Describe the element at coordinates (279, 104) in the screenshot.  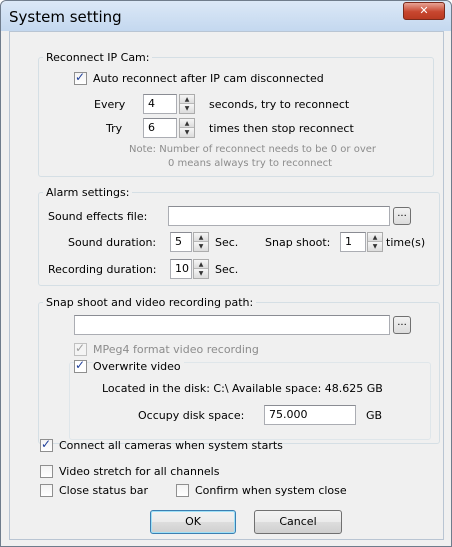
I see `every-suffix: seconds, try to reconnect` at that location.